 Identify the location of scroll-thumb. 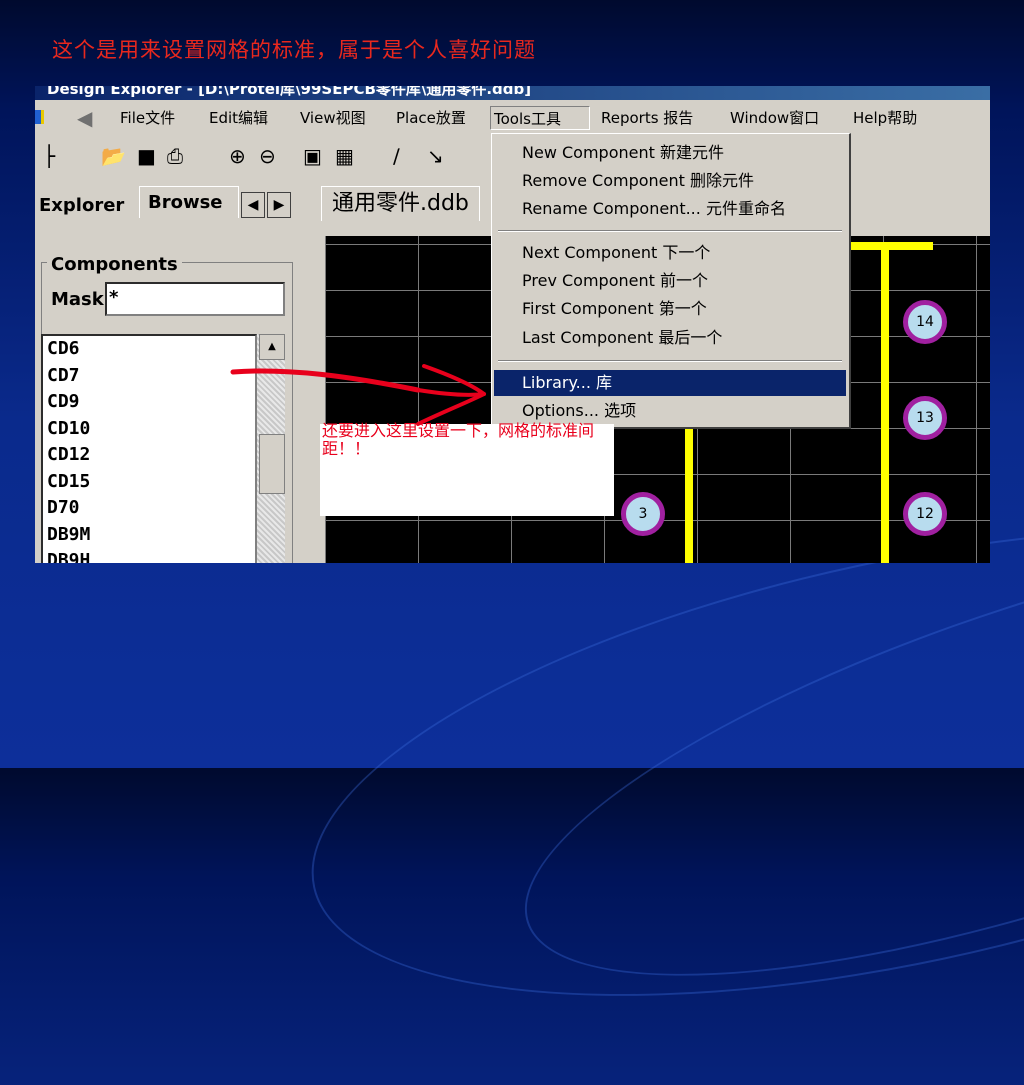
(272, 464).